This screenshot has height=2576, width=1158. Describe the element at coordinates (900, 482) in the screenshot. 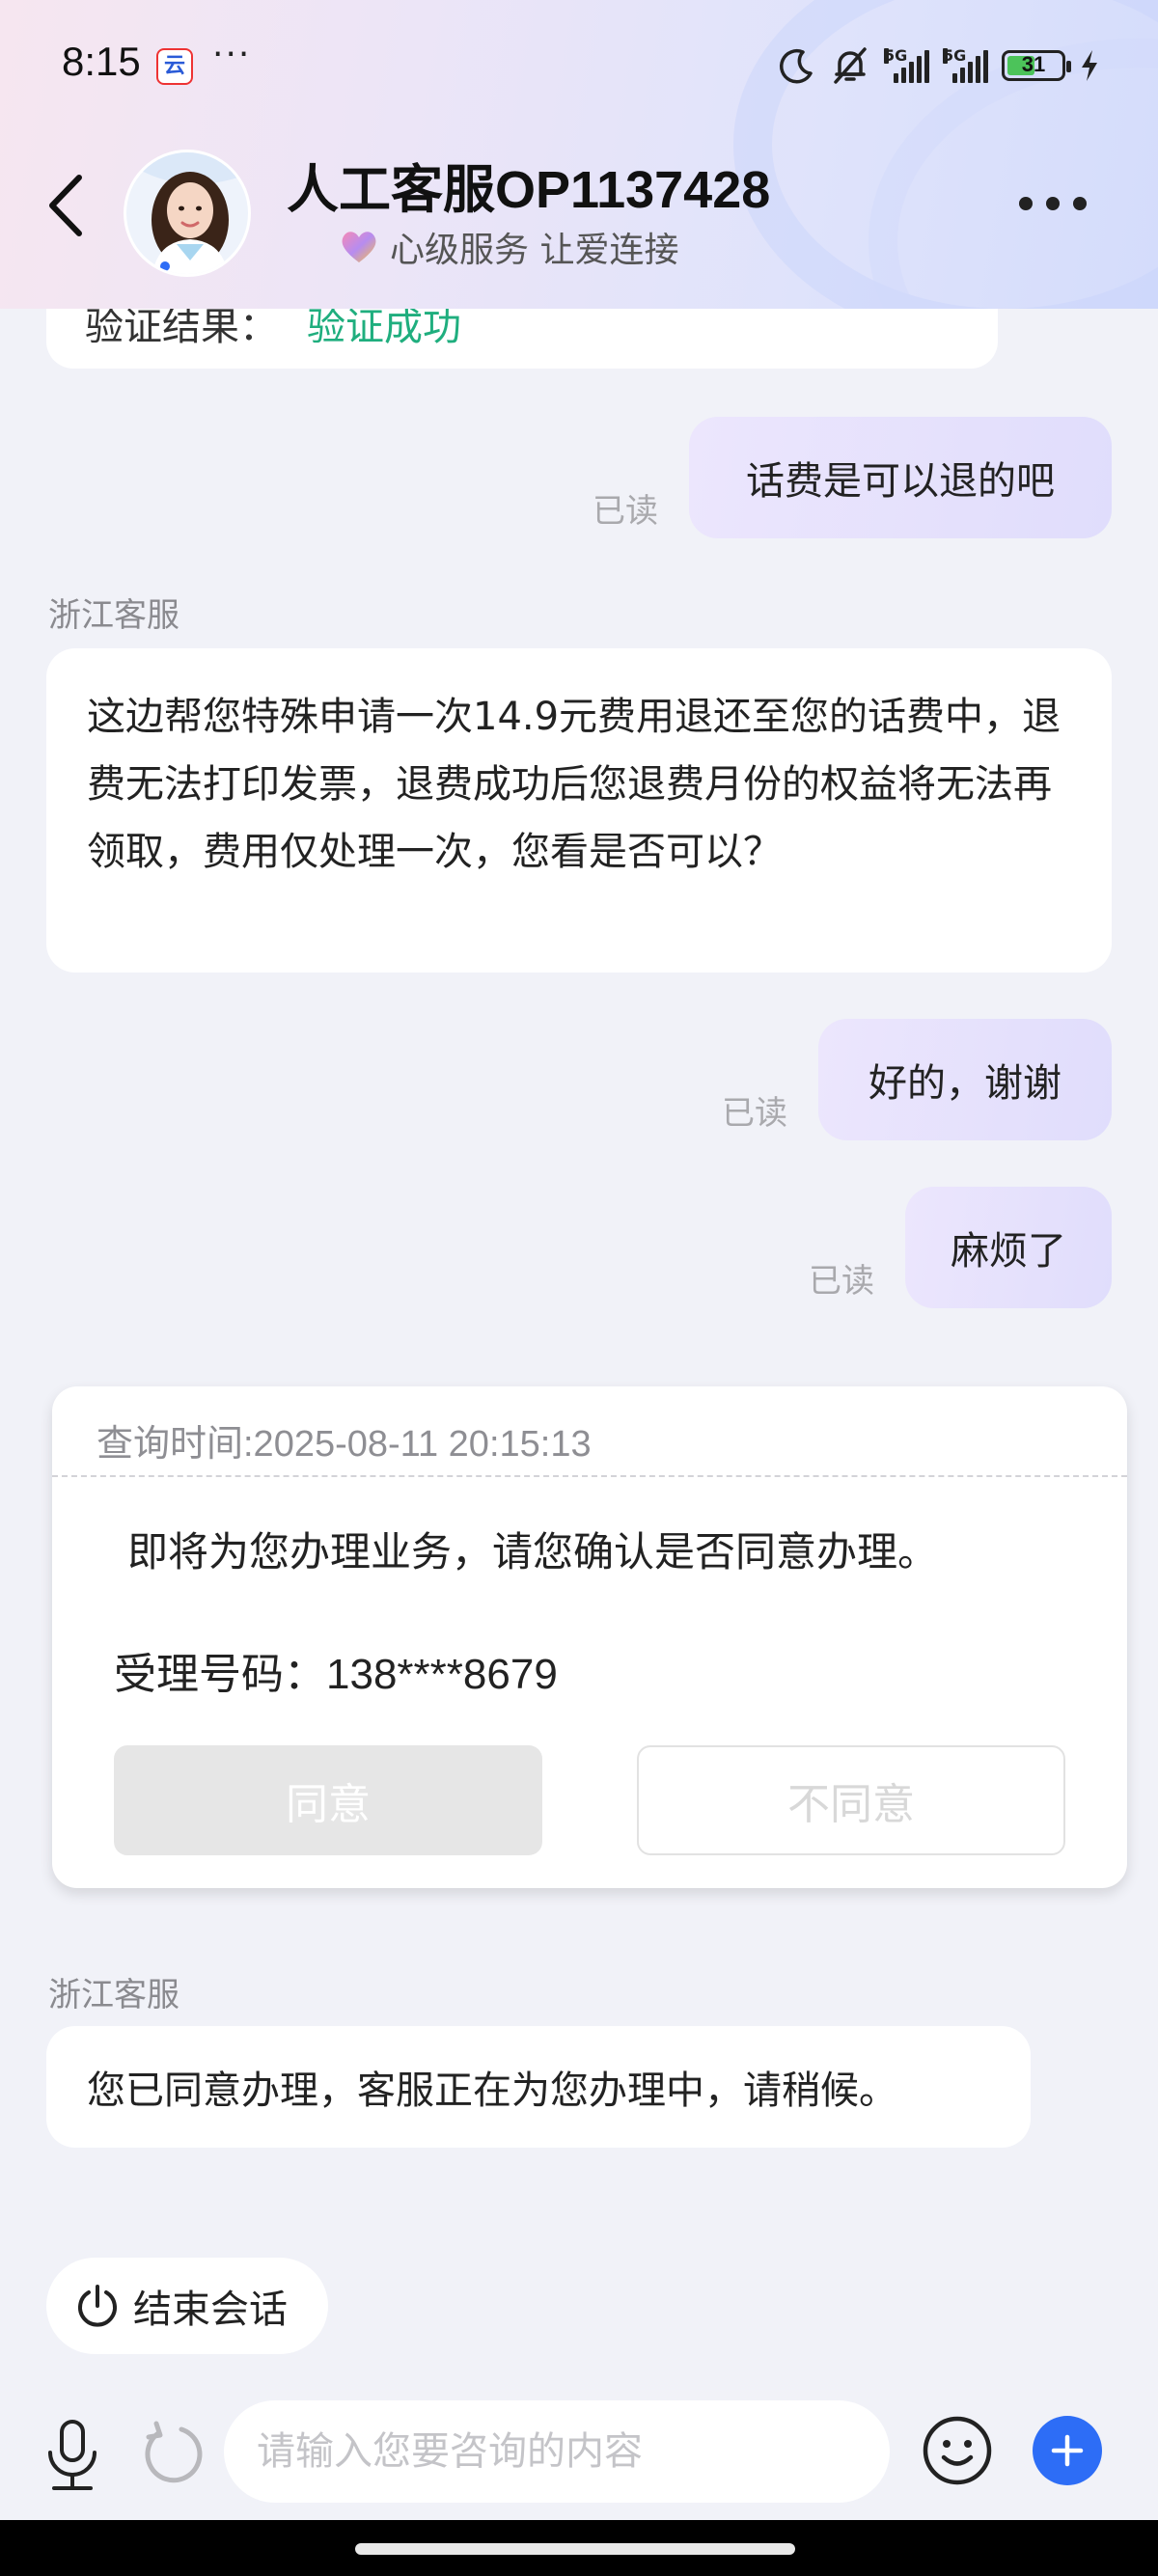

I see `message-text: 话费是可以退的吧` at that location.